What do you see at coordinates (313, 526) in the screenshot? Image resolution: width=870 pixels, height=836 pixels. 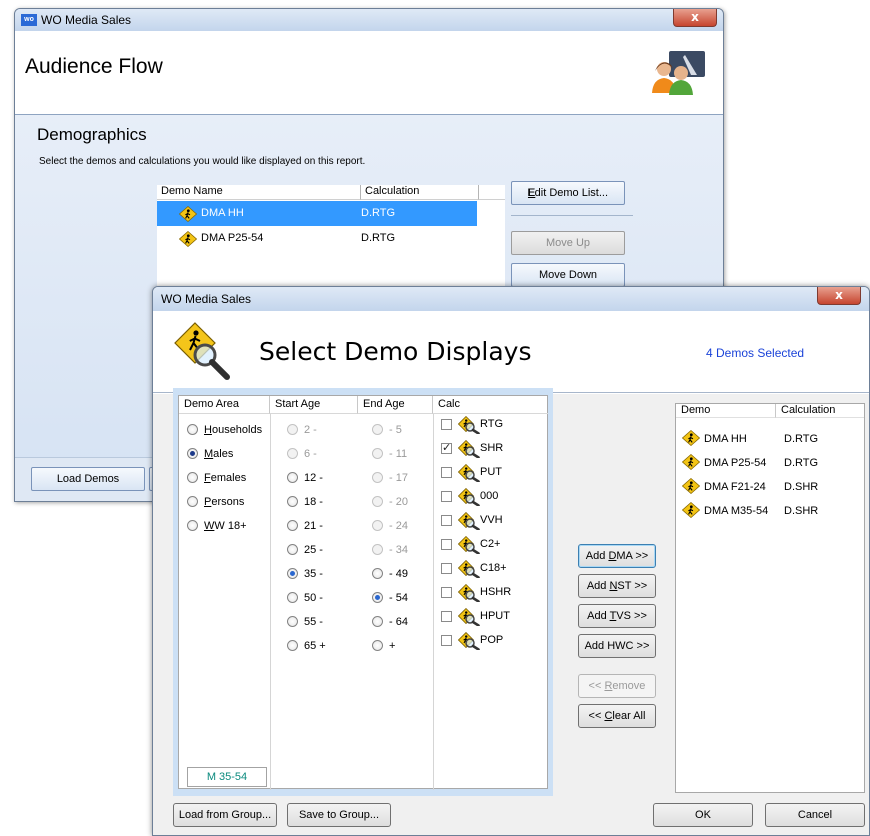 I see `radio-label: 21 -` at bounding box center [313, 526].